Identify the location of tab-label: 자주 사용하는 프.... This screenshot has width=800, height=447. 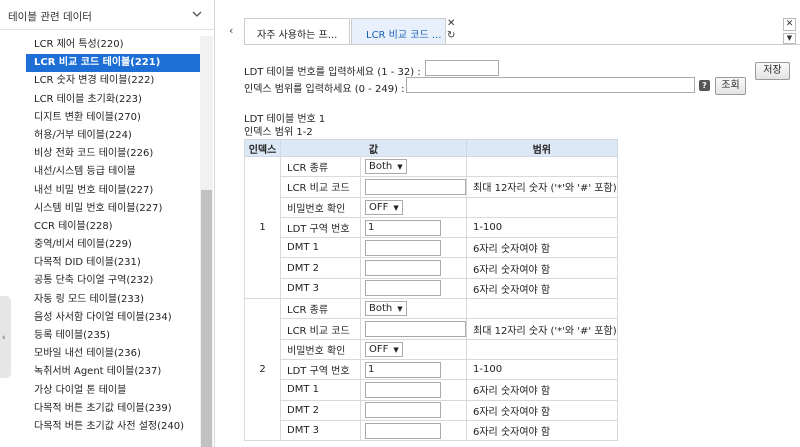
(297, 35).